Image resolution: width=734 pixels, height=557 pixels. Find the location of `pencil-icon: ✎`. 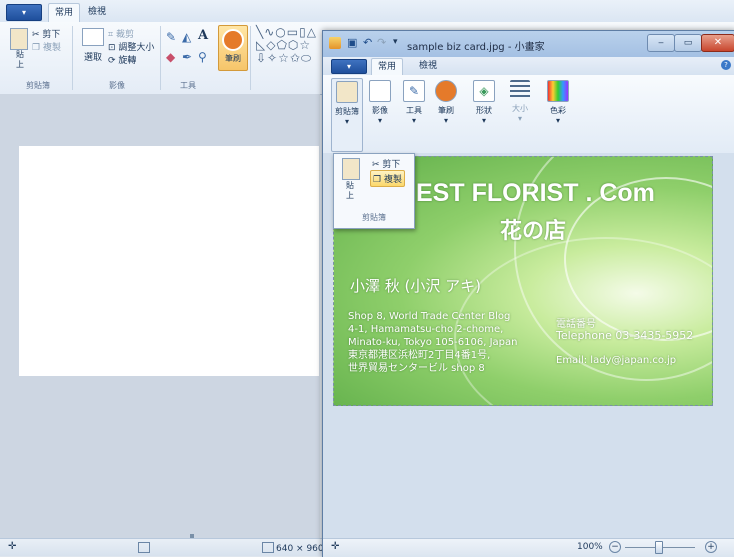

pencil-icon: ✎ is located at coordinates (171, 37).